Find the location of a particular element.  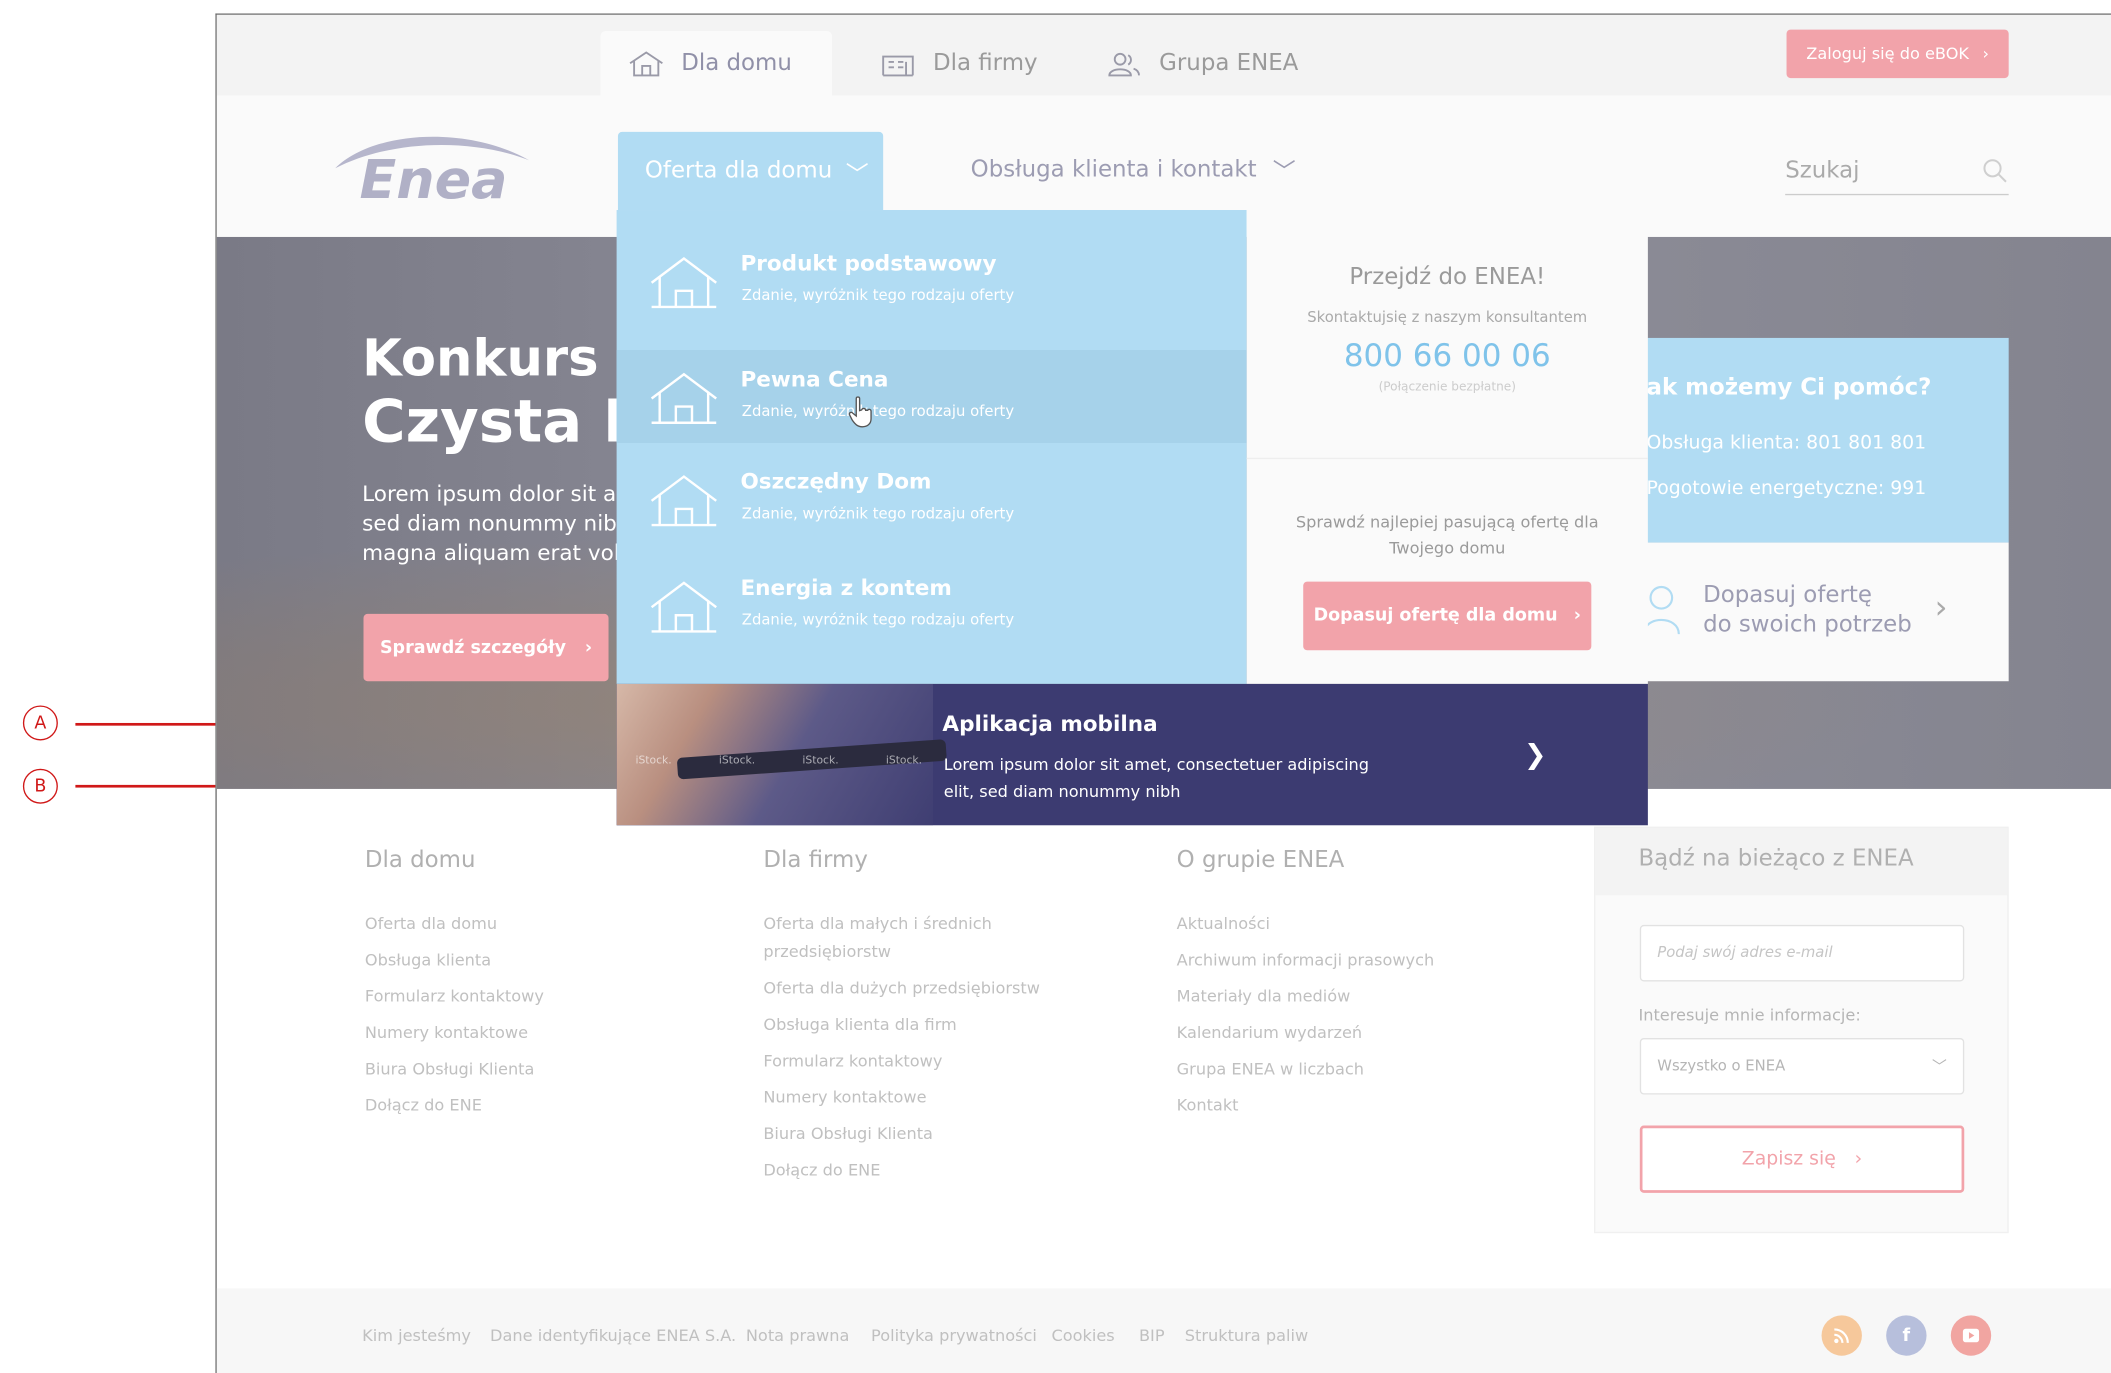

bottom-link: Cookies is located at coordinates (1082, 1335).